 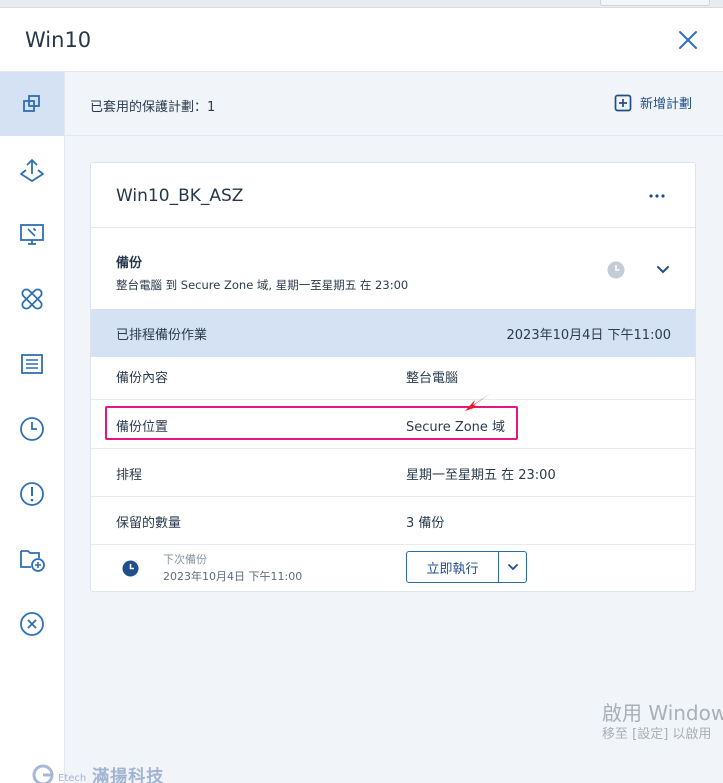 I want to click on browser-top-strip, so click(x=361, y=4).